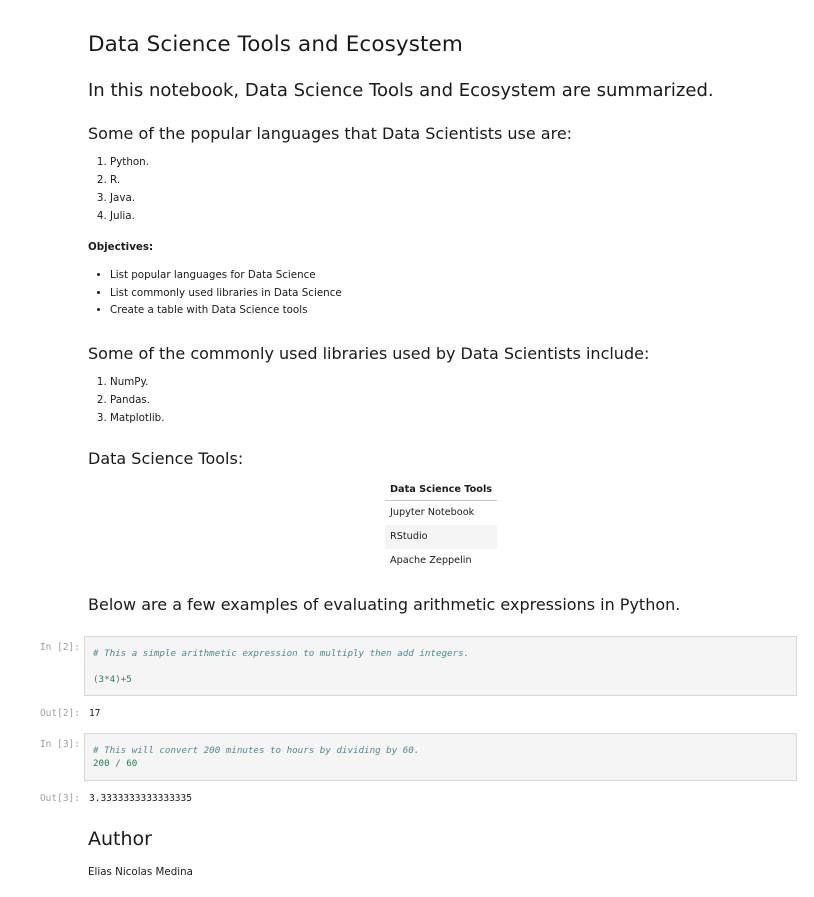 This screenshot has width=814, height=897. I want to click on output-value: 17, so click(95, 713).